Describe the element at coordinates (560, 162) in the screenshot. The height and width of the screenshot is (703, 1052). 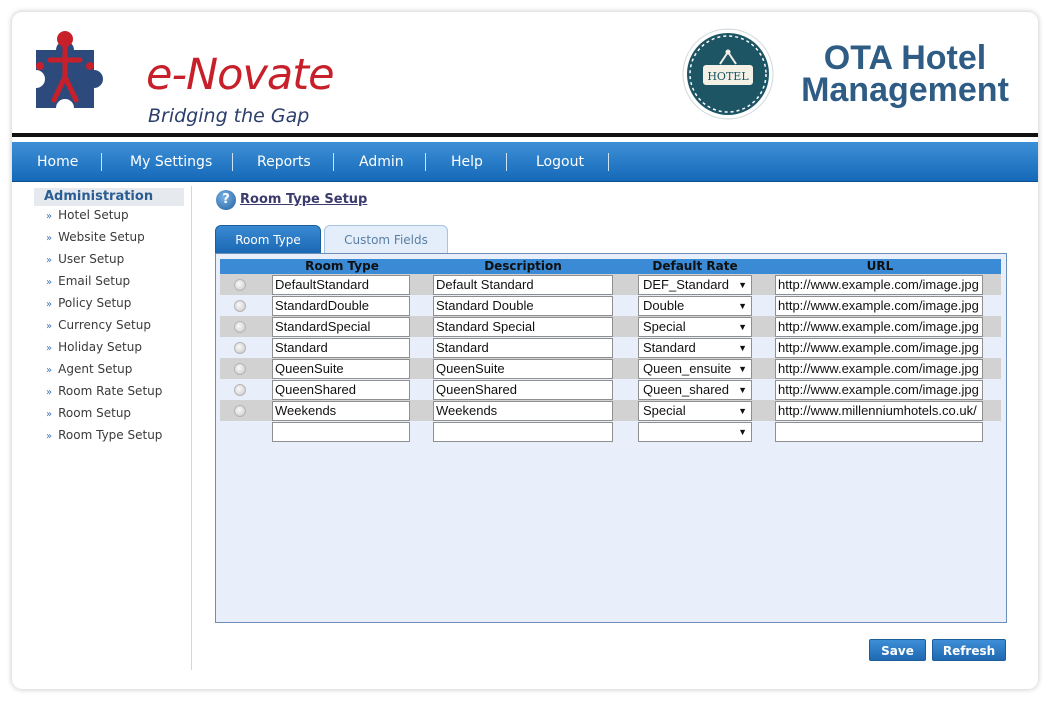
I see `nav-logout: Logout` at that location.